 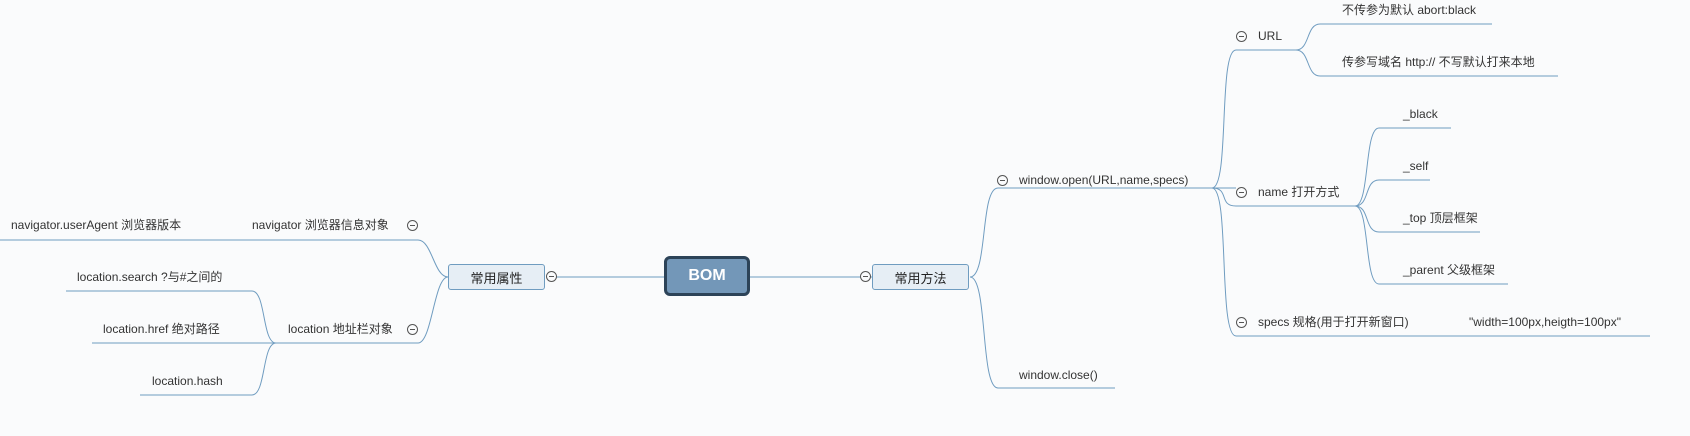 What do you see at coordinates (1545, 322) in the screenshot?
I see `specs-value-node: "width=100px,heigth=100px"` at bounding box center [1545, 322].